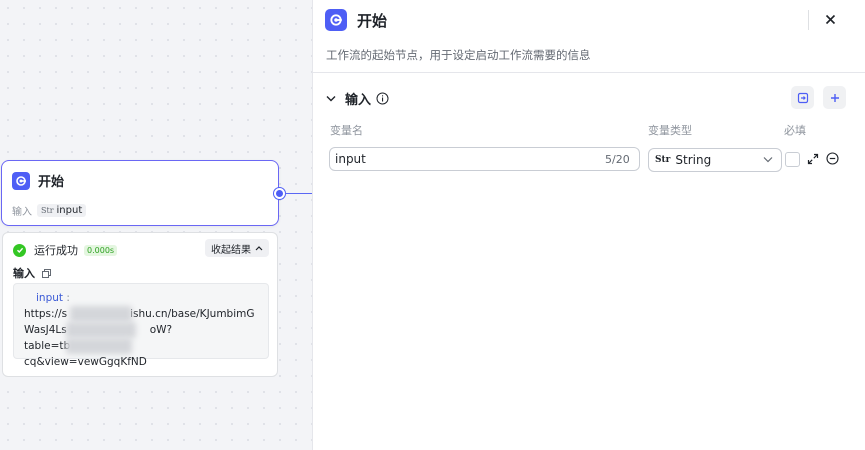 This screenshot has height=450, width=865. Describe the element at coordinates (231, 250) in the screenshot. I see `collapse-result-label: 收起结果` at that location.